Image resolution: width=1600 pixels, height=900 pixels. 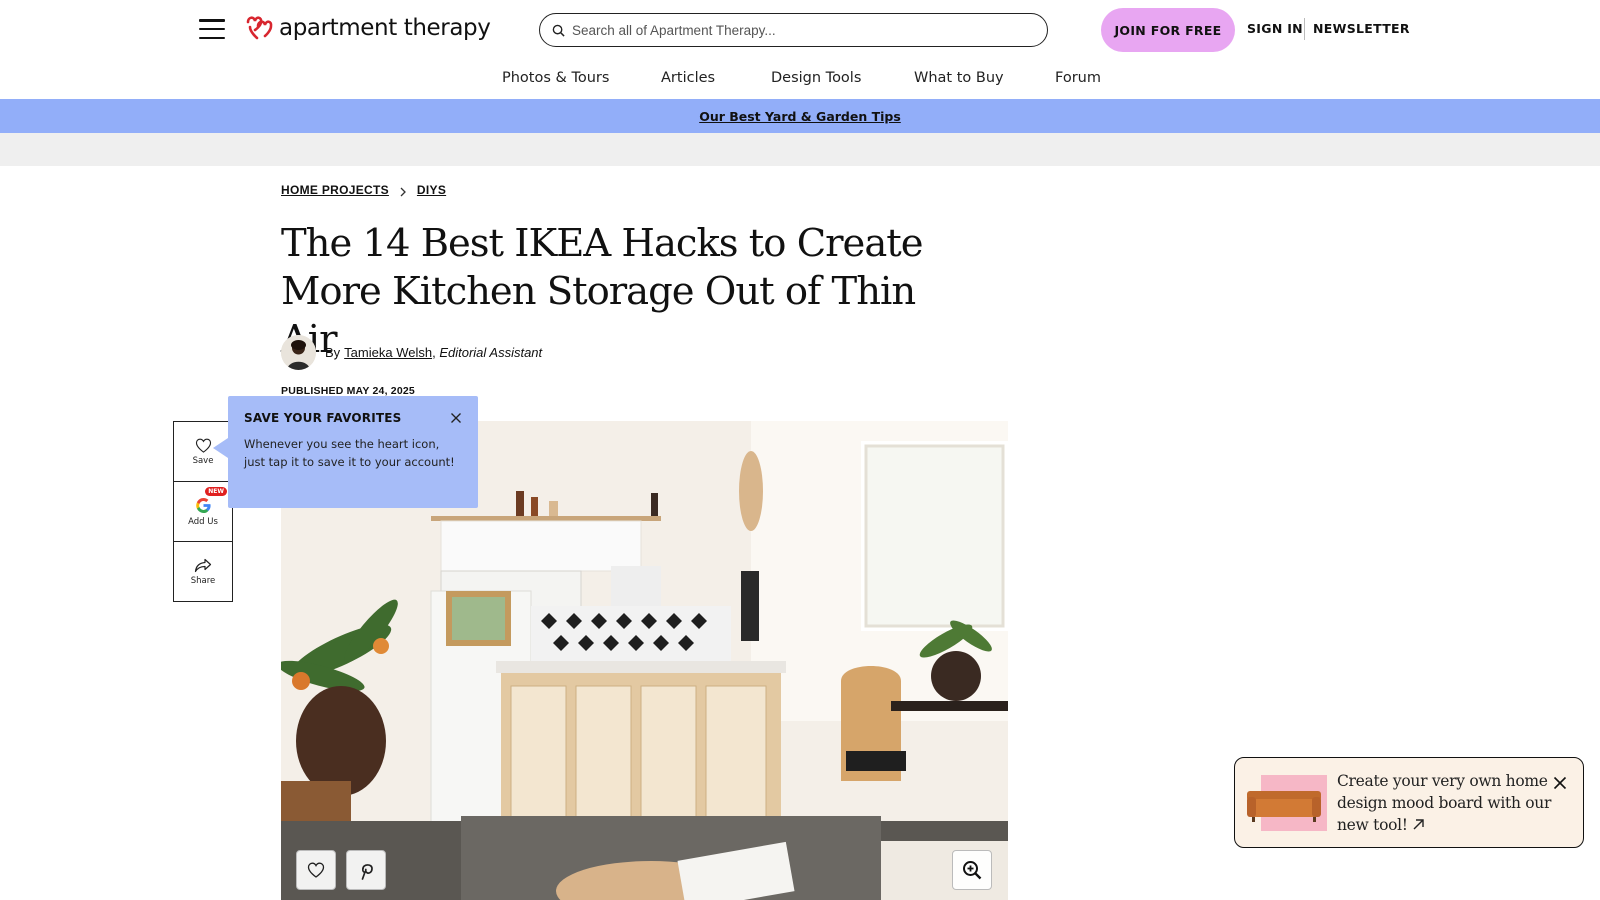 I want to click on logo-text: apartment therapy, so click(x=385, y=28).